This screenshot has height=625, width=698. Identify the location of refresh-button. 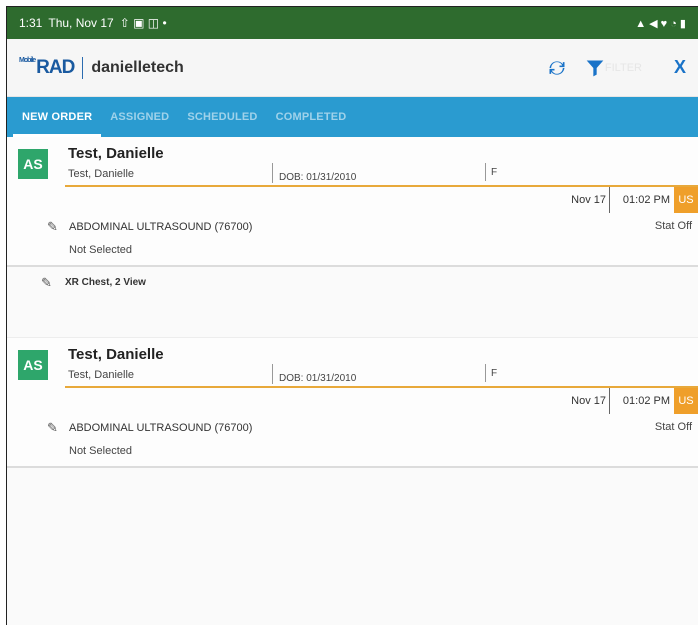
(557, 68).